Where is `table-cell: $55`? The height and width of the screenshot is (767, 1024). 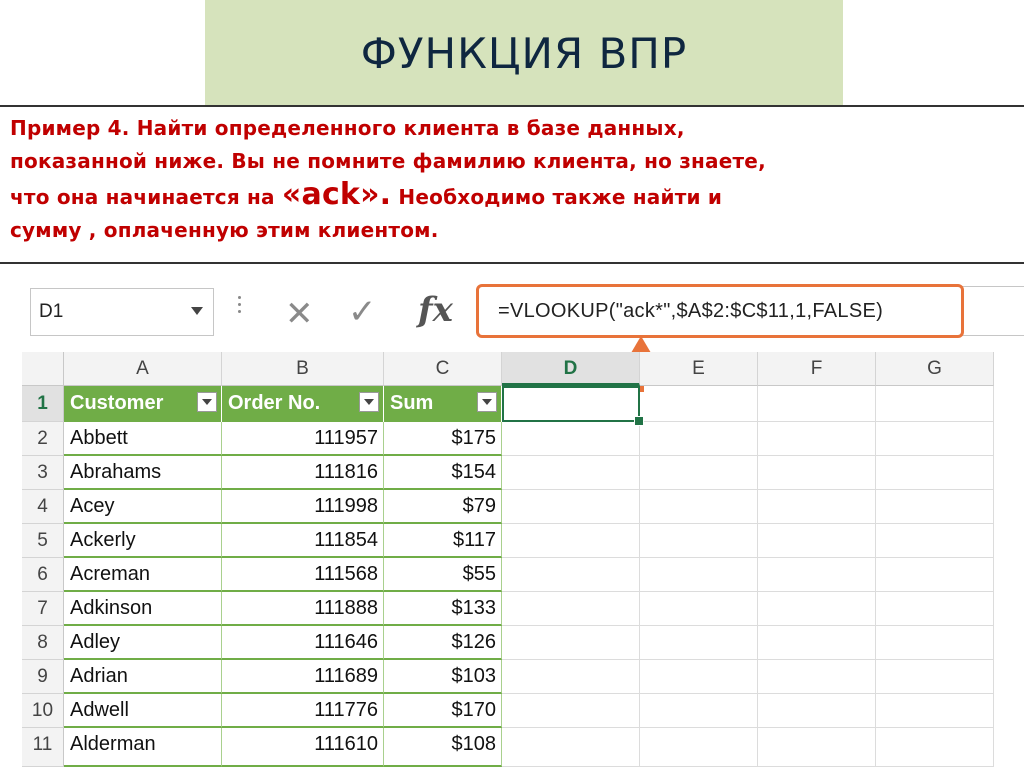
table-cell: $55 is located at coordinates (443, 575).